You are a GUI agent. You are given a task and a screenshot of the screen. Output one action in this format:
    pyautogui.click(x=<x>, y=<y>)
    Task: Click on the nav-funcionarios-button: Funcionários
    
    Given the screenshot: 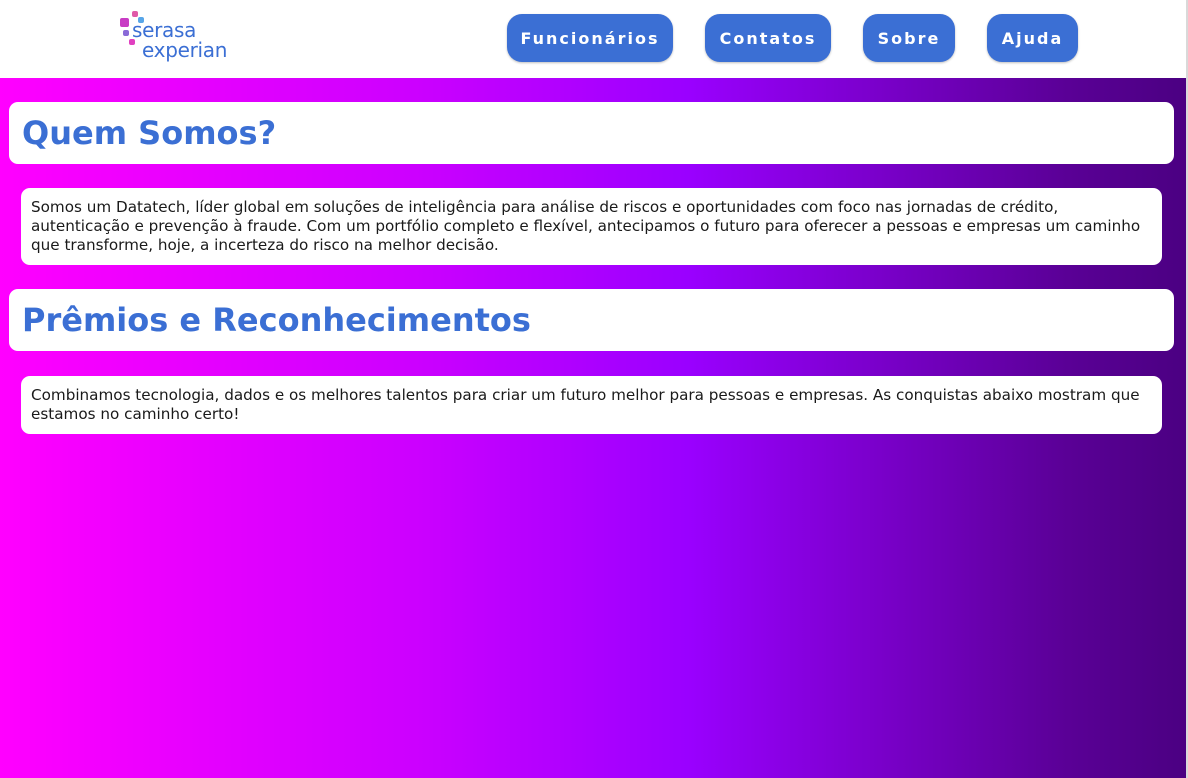 What is the action you would take?
    pyautogui.click(x=590, y=38)
    